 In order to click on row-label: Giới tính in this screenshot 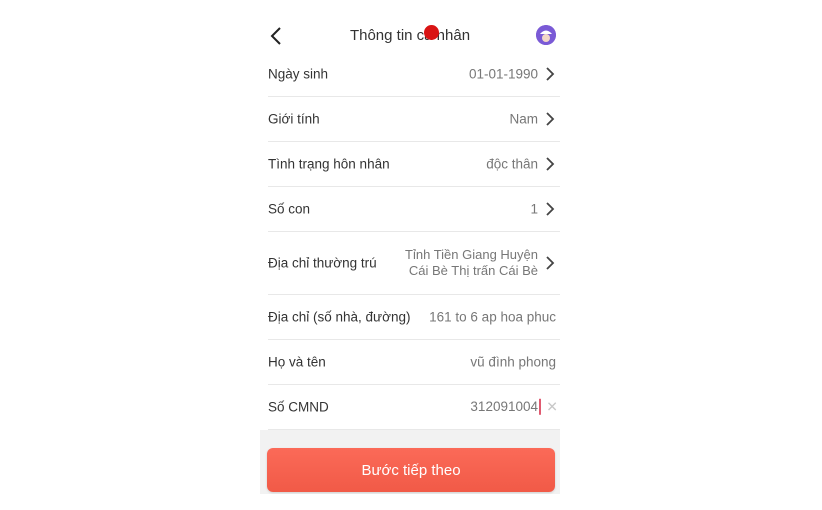, I will do `click(294, 119)`.